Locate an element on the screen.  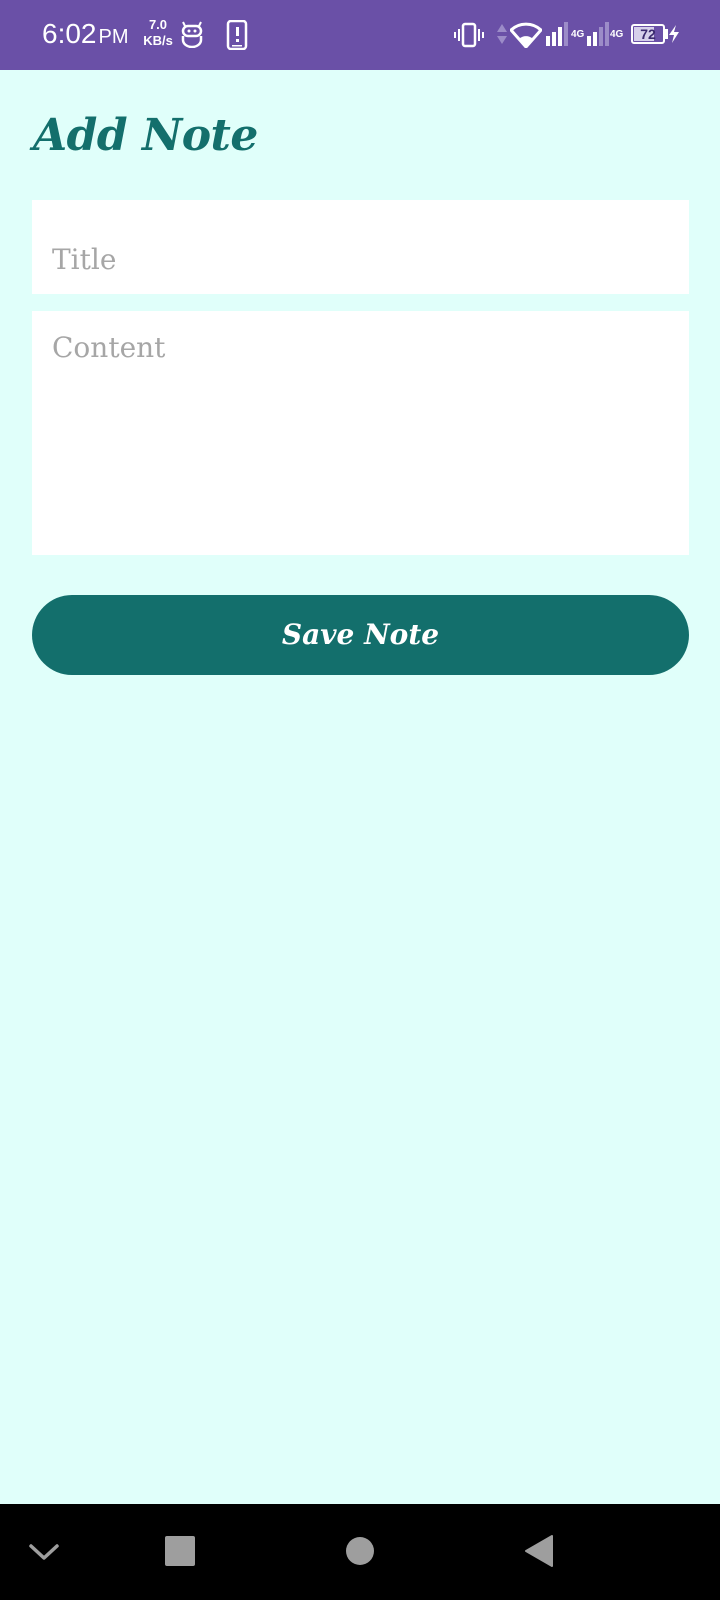
content-textarea is located at coordinates (360, 433).